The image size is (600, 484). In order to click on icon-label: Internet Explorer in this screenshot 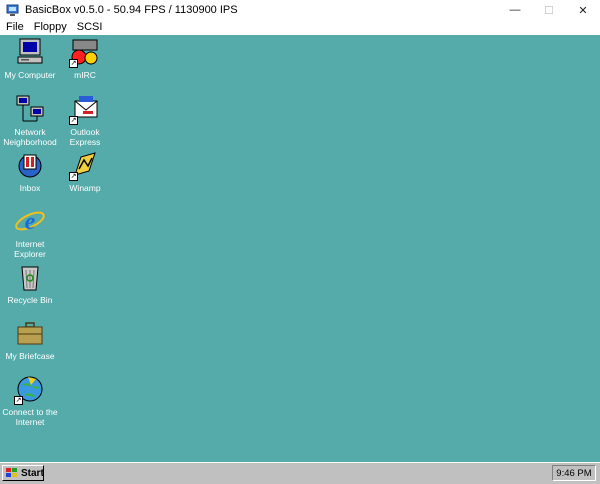, I will do `click(30, 249)`.